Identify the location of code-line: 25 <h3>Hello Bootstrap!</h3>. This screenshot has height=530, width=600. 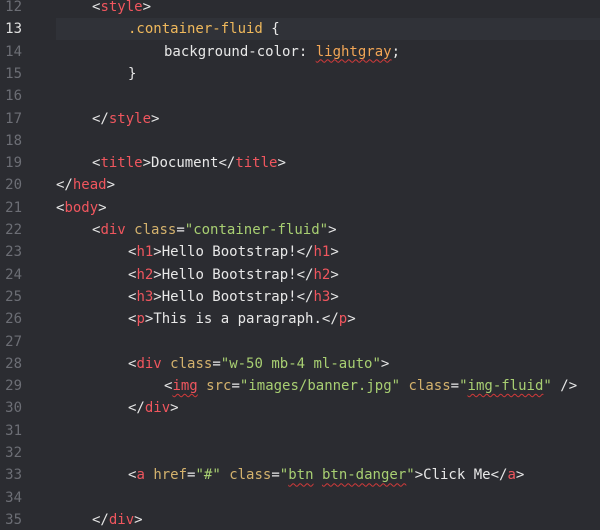
(300, 297).